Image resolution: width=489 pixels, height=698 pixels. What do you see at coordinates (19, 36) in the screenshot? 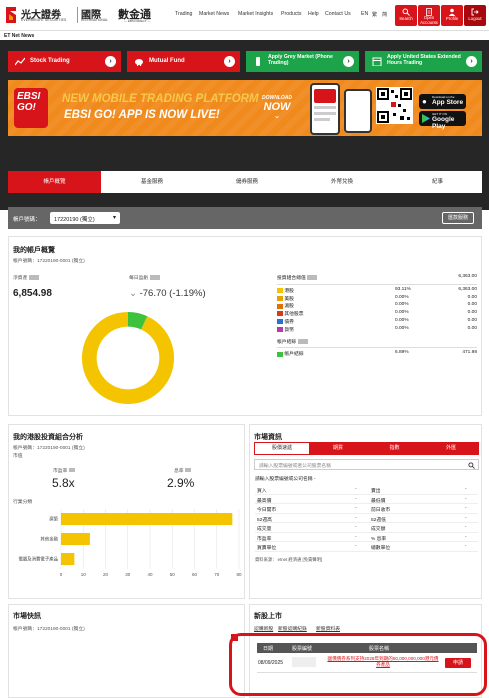
I see `news-ticker-label: ET Net News` at bounding box center [19, 36].